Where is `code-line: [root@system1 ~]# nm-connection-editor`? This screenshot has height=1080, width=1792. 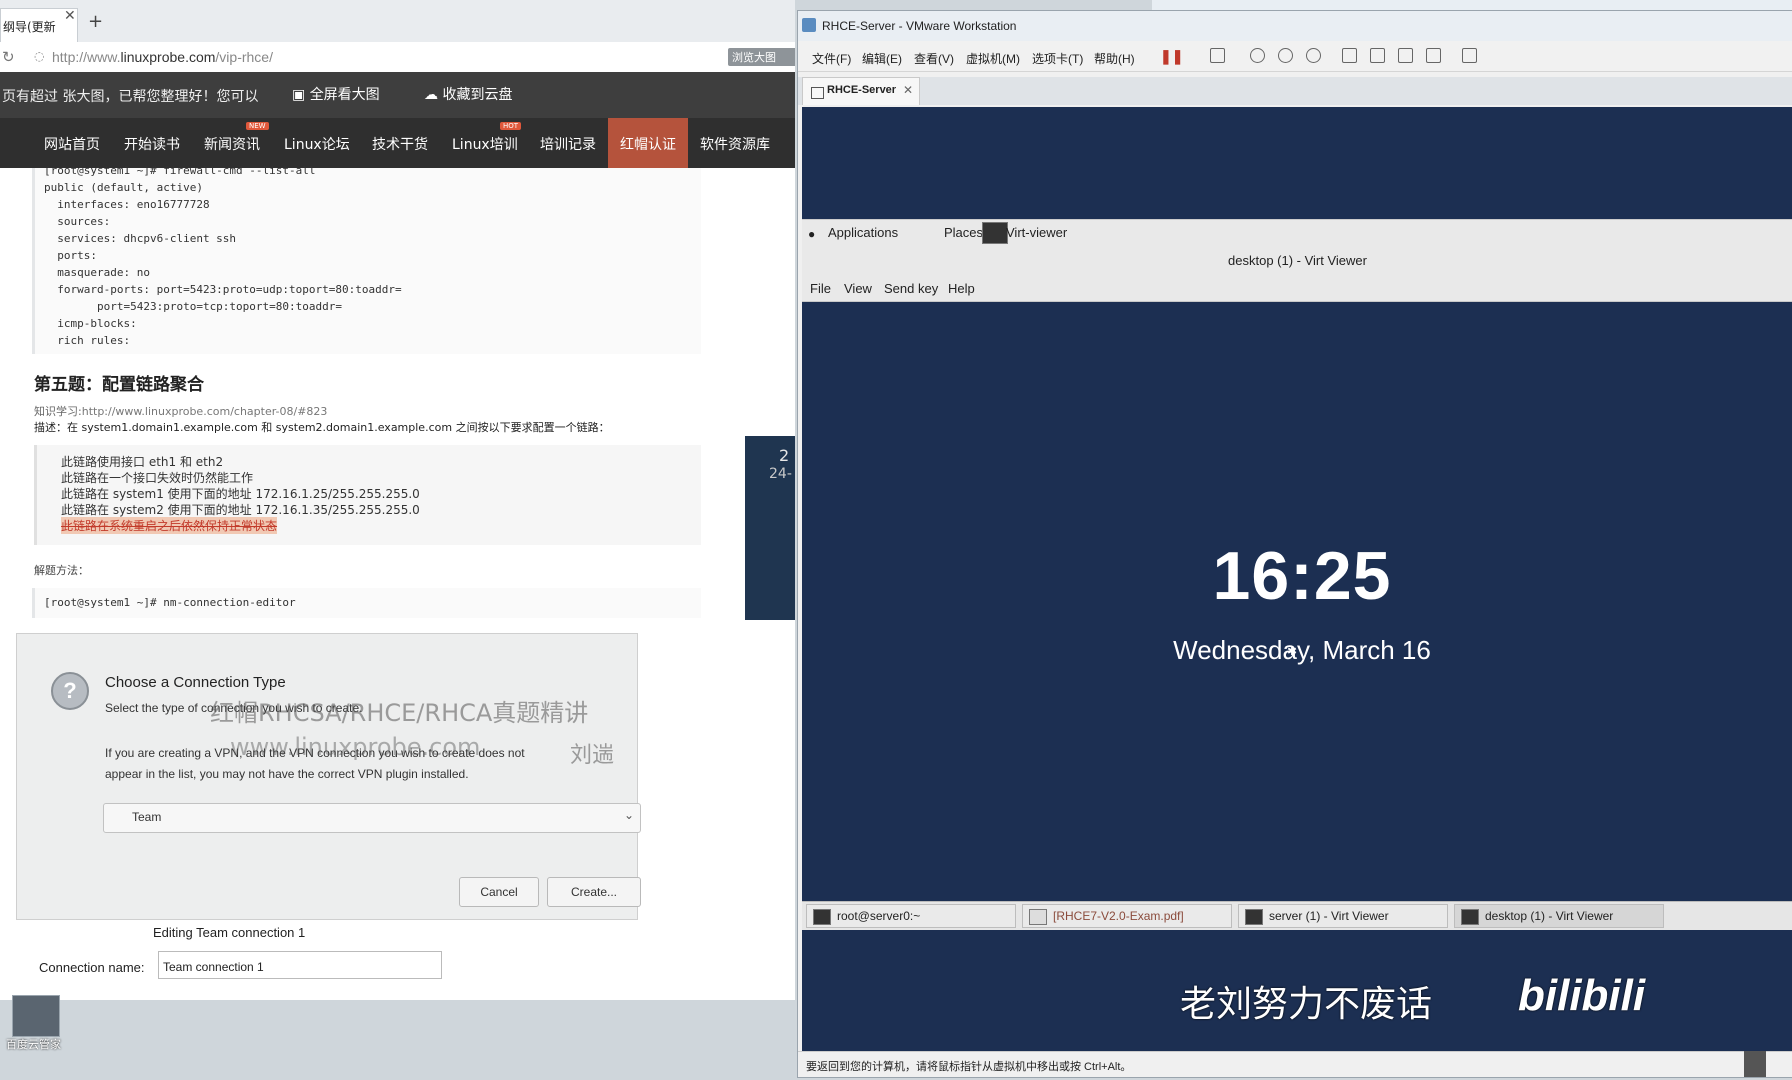 code-line: [root@system1 ~]# nm-connection-editor is located at coordinates (170, 602).